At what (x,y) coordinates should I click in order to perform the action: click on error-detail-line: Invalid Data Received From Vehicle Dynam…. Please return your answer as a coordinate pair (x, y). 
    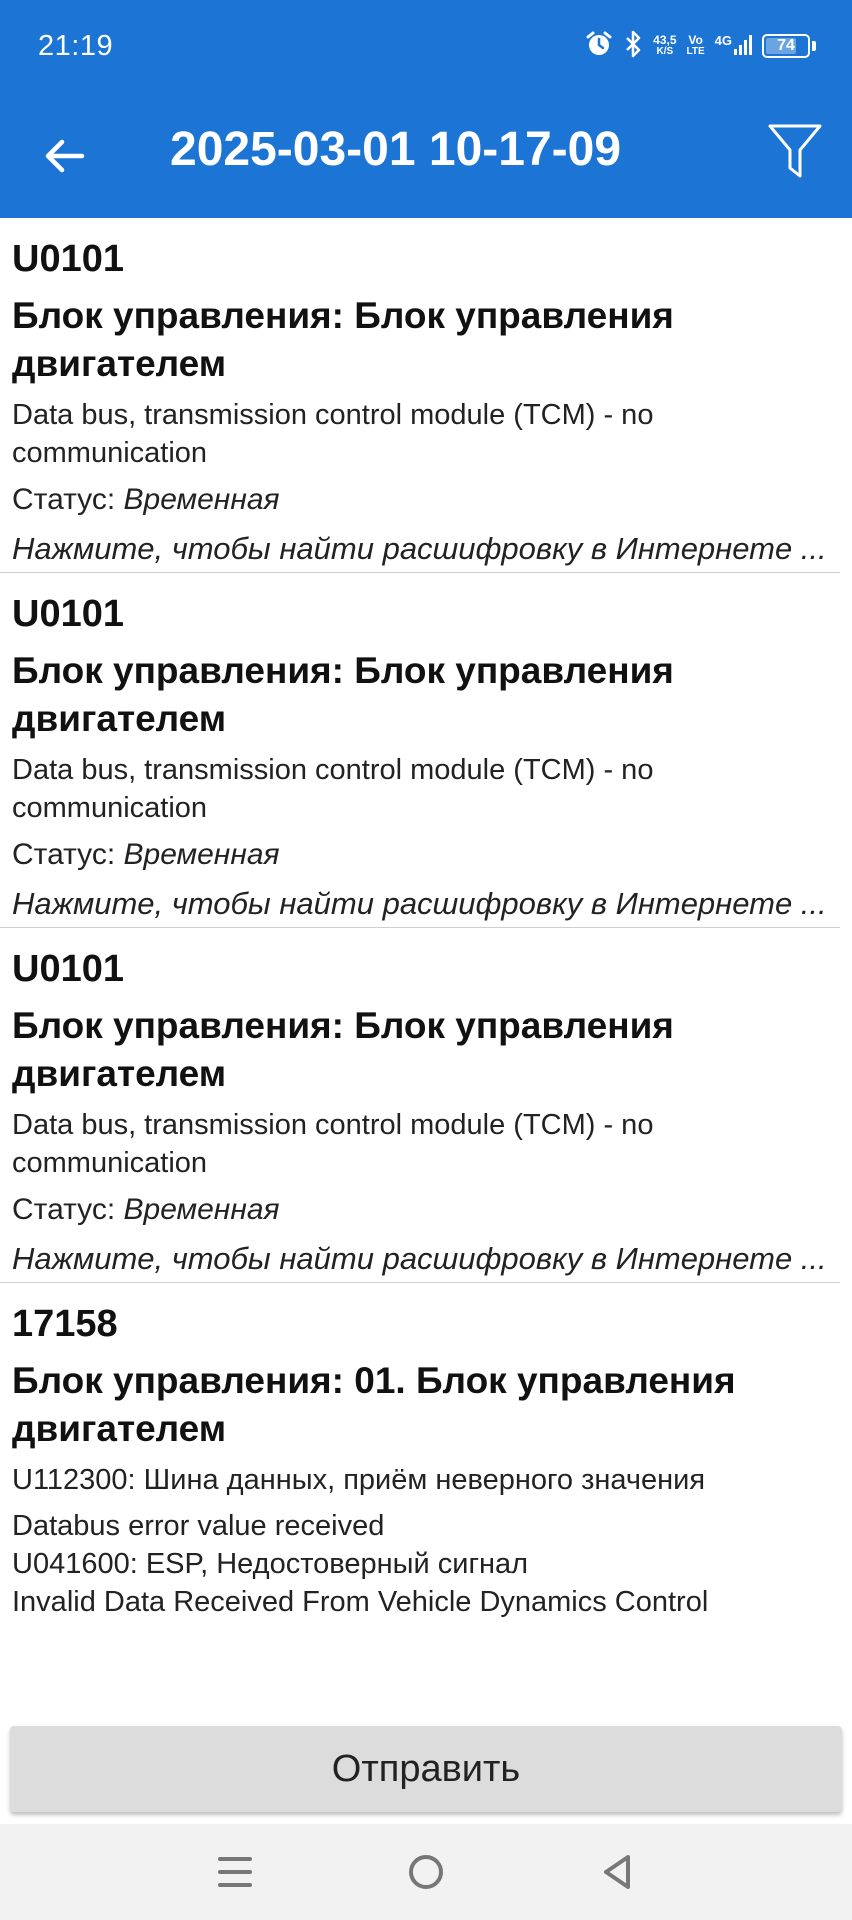
    Looking at the image, I should click on (360, 1602).